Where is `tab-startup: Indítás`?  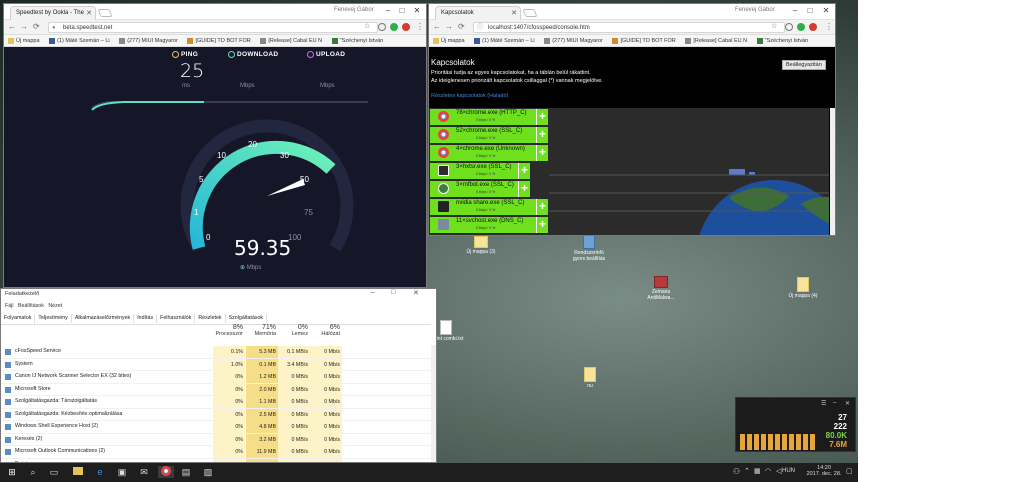 tab-startup: Indítás is located at coordinates (146, 318).